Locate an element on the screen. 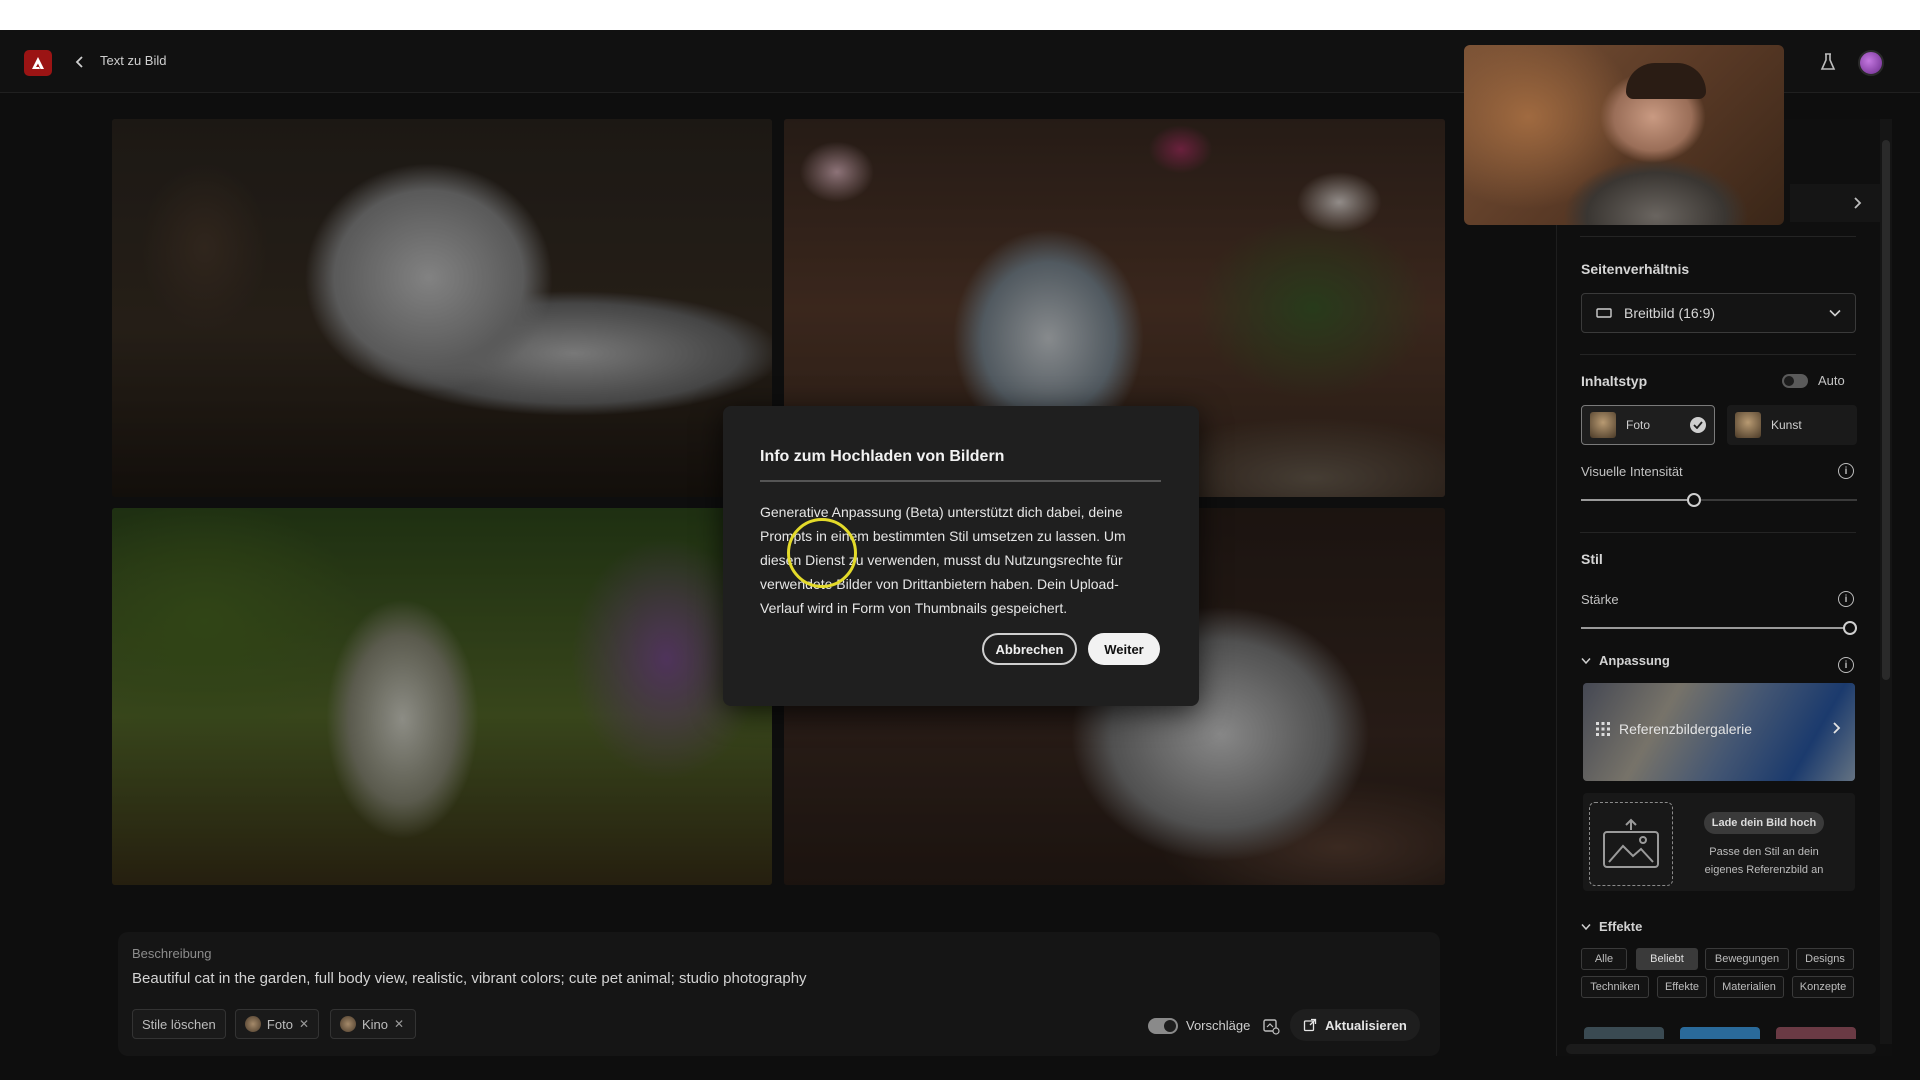  adobe-logo-icon is located at coordinates (38, 63).